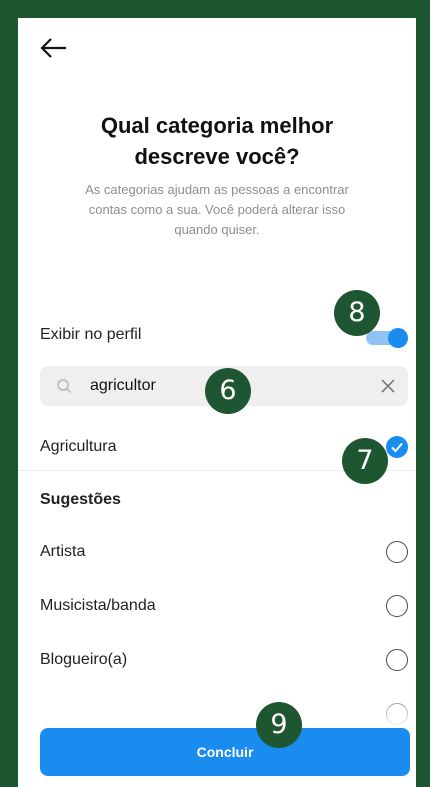 The image size is (430, 787). What do you see at coordinates (78, 446) in the screenshot?
I see `category-option-label: Agricultura` at bounding box center [78, 446].